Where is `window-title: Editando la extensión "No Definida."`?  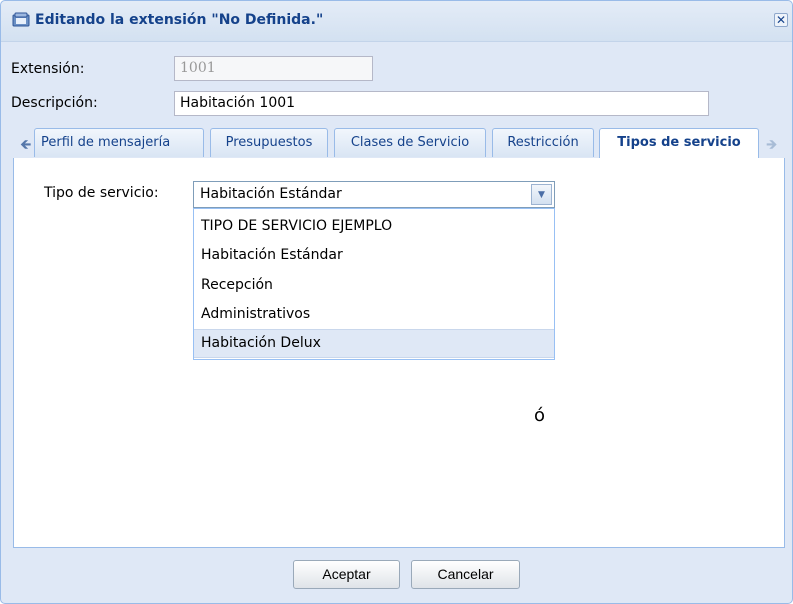 window-title: Editando la extensión "No Definida." is located at coordinates (179, 20).